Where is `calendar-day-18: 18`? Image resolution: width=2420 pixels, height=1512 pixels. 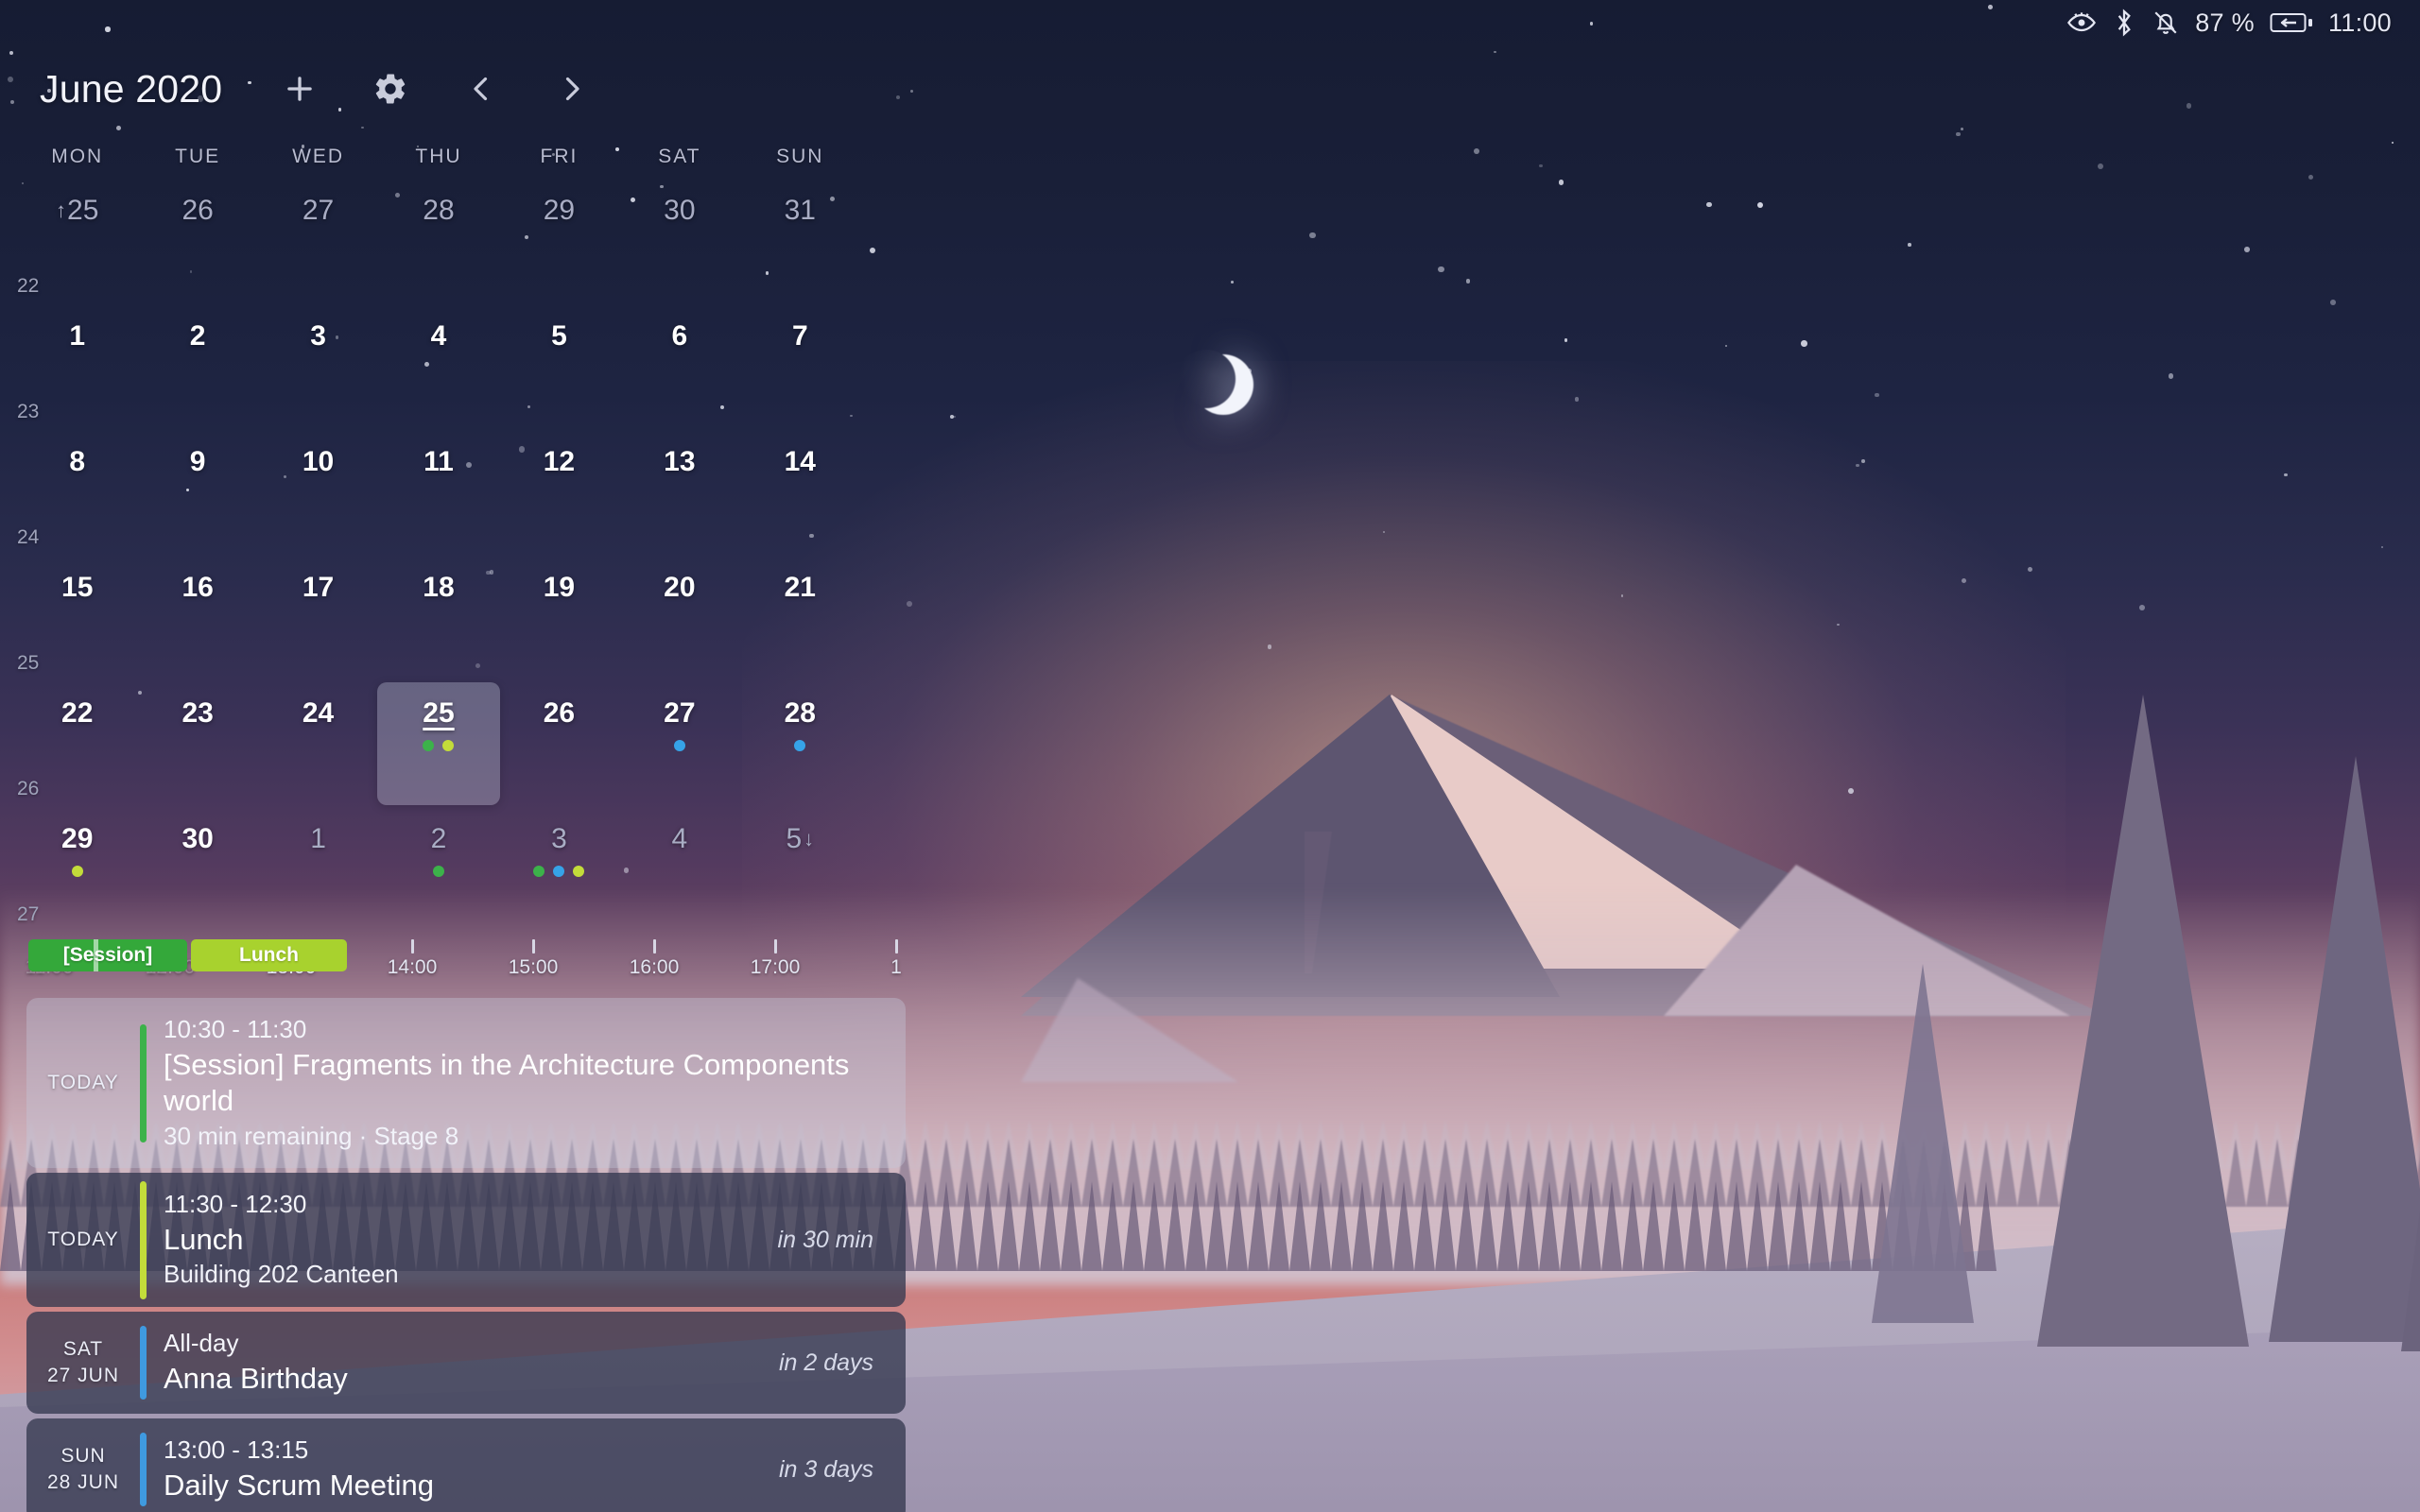
calendar-day-18: 18 is located at coordinates (438, 616).